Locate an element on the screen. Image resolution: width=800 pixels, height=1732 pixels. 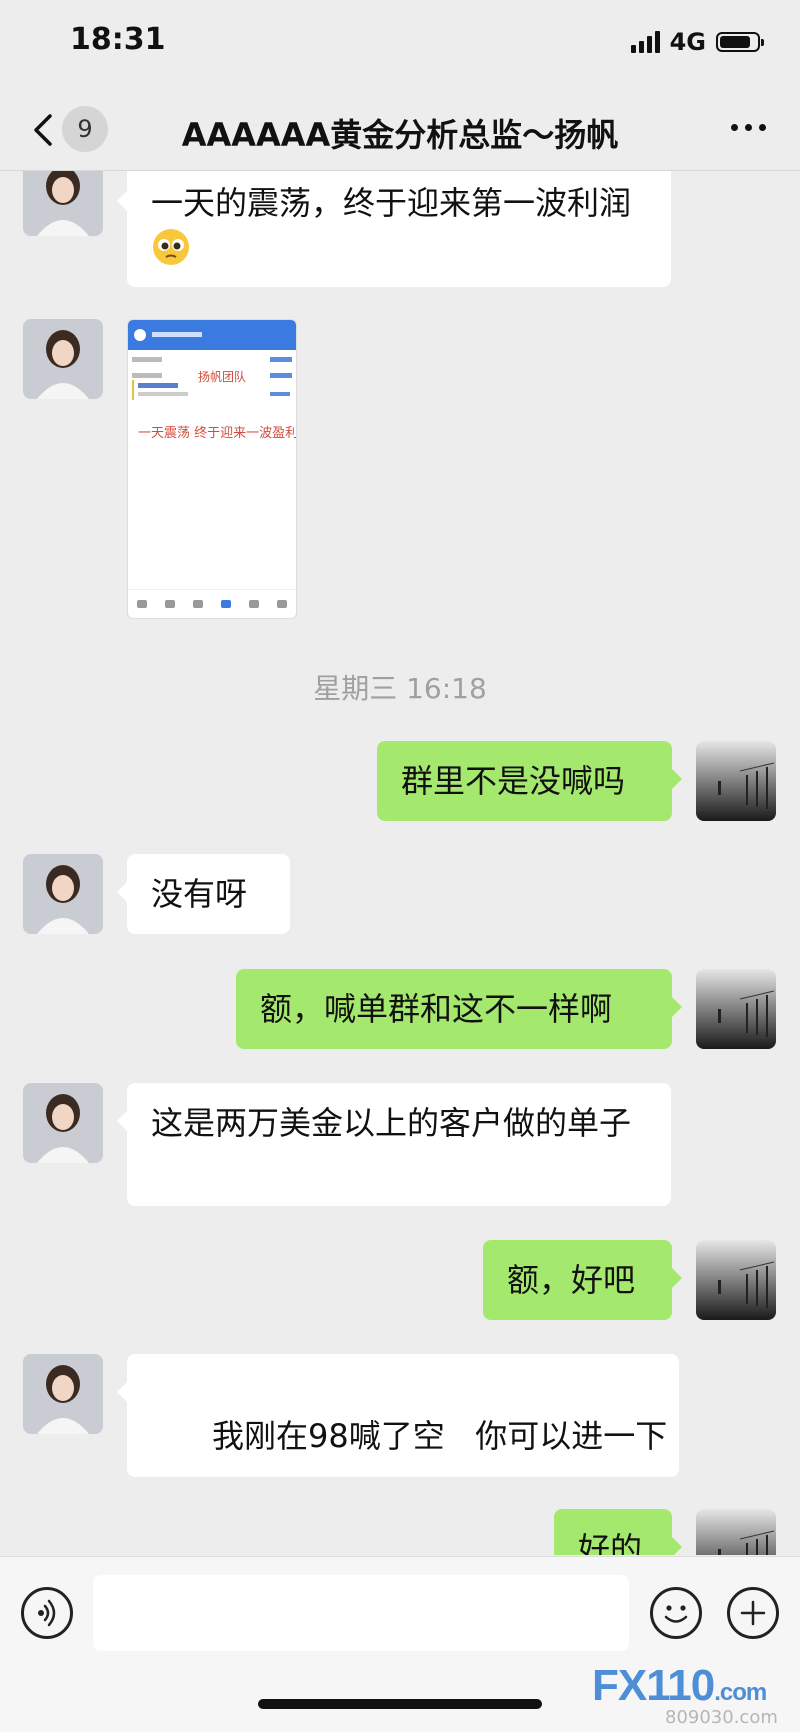
back-button is located at coordinates (44, 130).